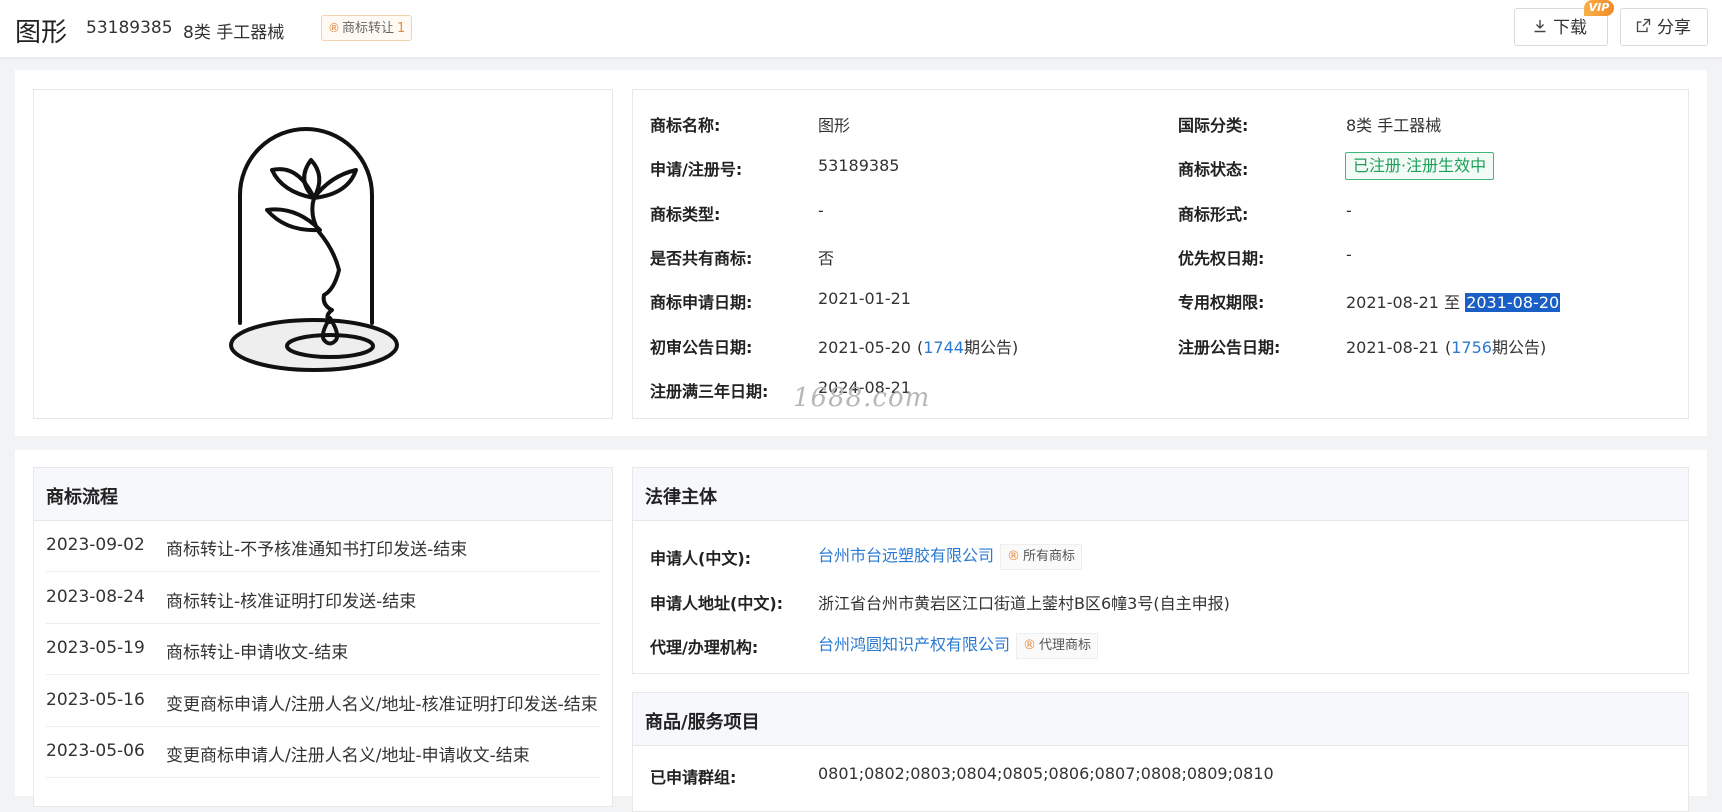  What do you see at coordinates (701, 558) in the screenshot?
I see `applicant-label: 申请人(中文):` at bounding box center [701, 558].